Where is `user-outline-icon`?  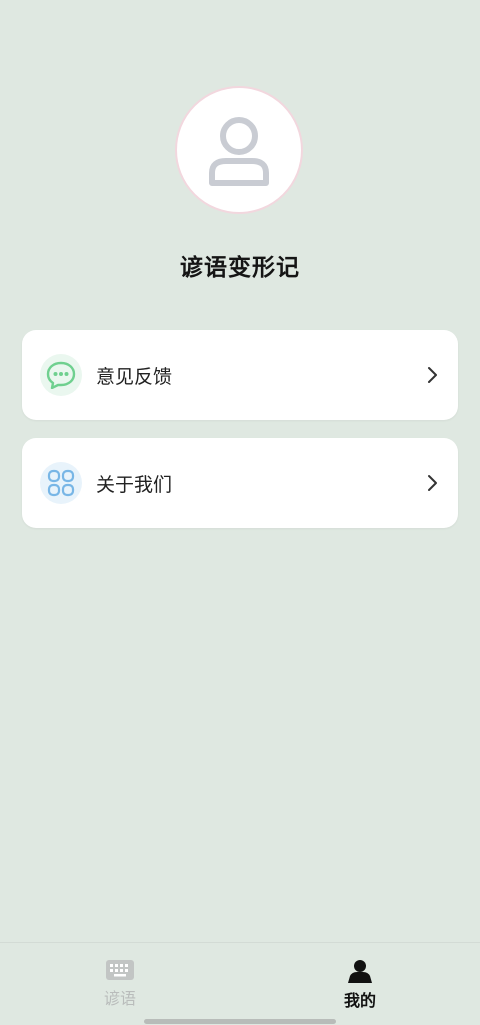 user-outline-icon is located at coordinates (239, 151).